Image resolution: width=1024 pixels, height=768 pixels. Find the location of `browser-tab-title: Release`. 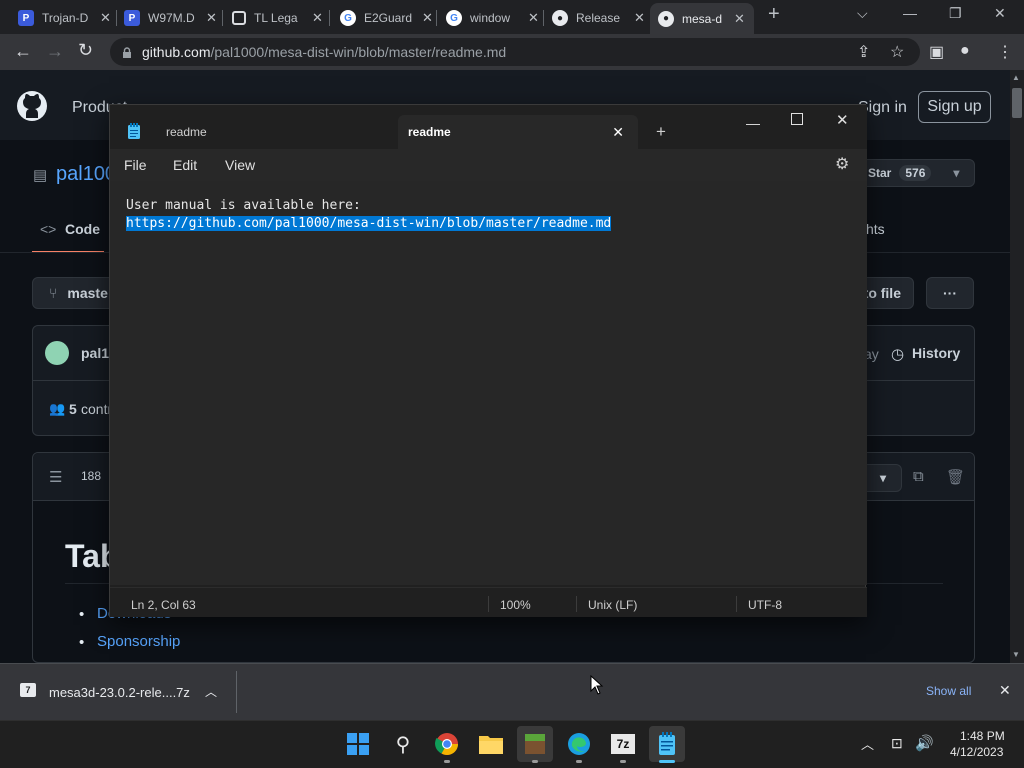

browser-tab-title: Release is located at coordinates (598, 18).